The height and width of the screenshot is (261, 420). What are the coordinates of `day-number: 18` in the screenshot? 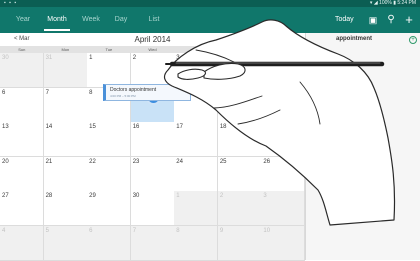 It's located at (223, 127).